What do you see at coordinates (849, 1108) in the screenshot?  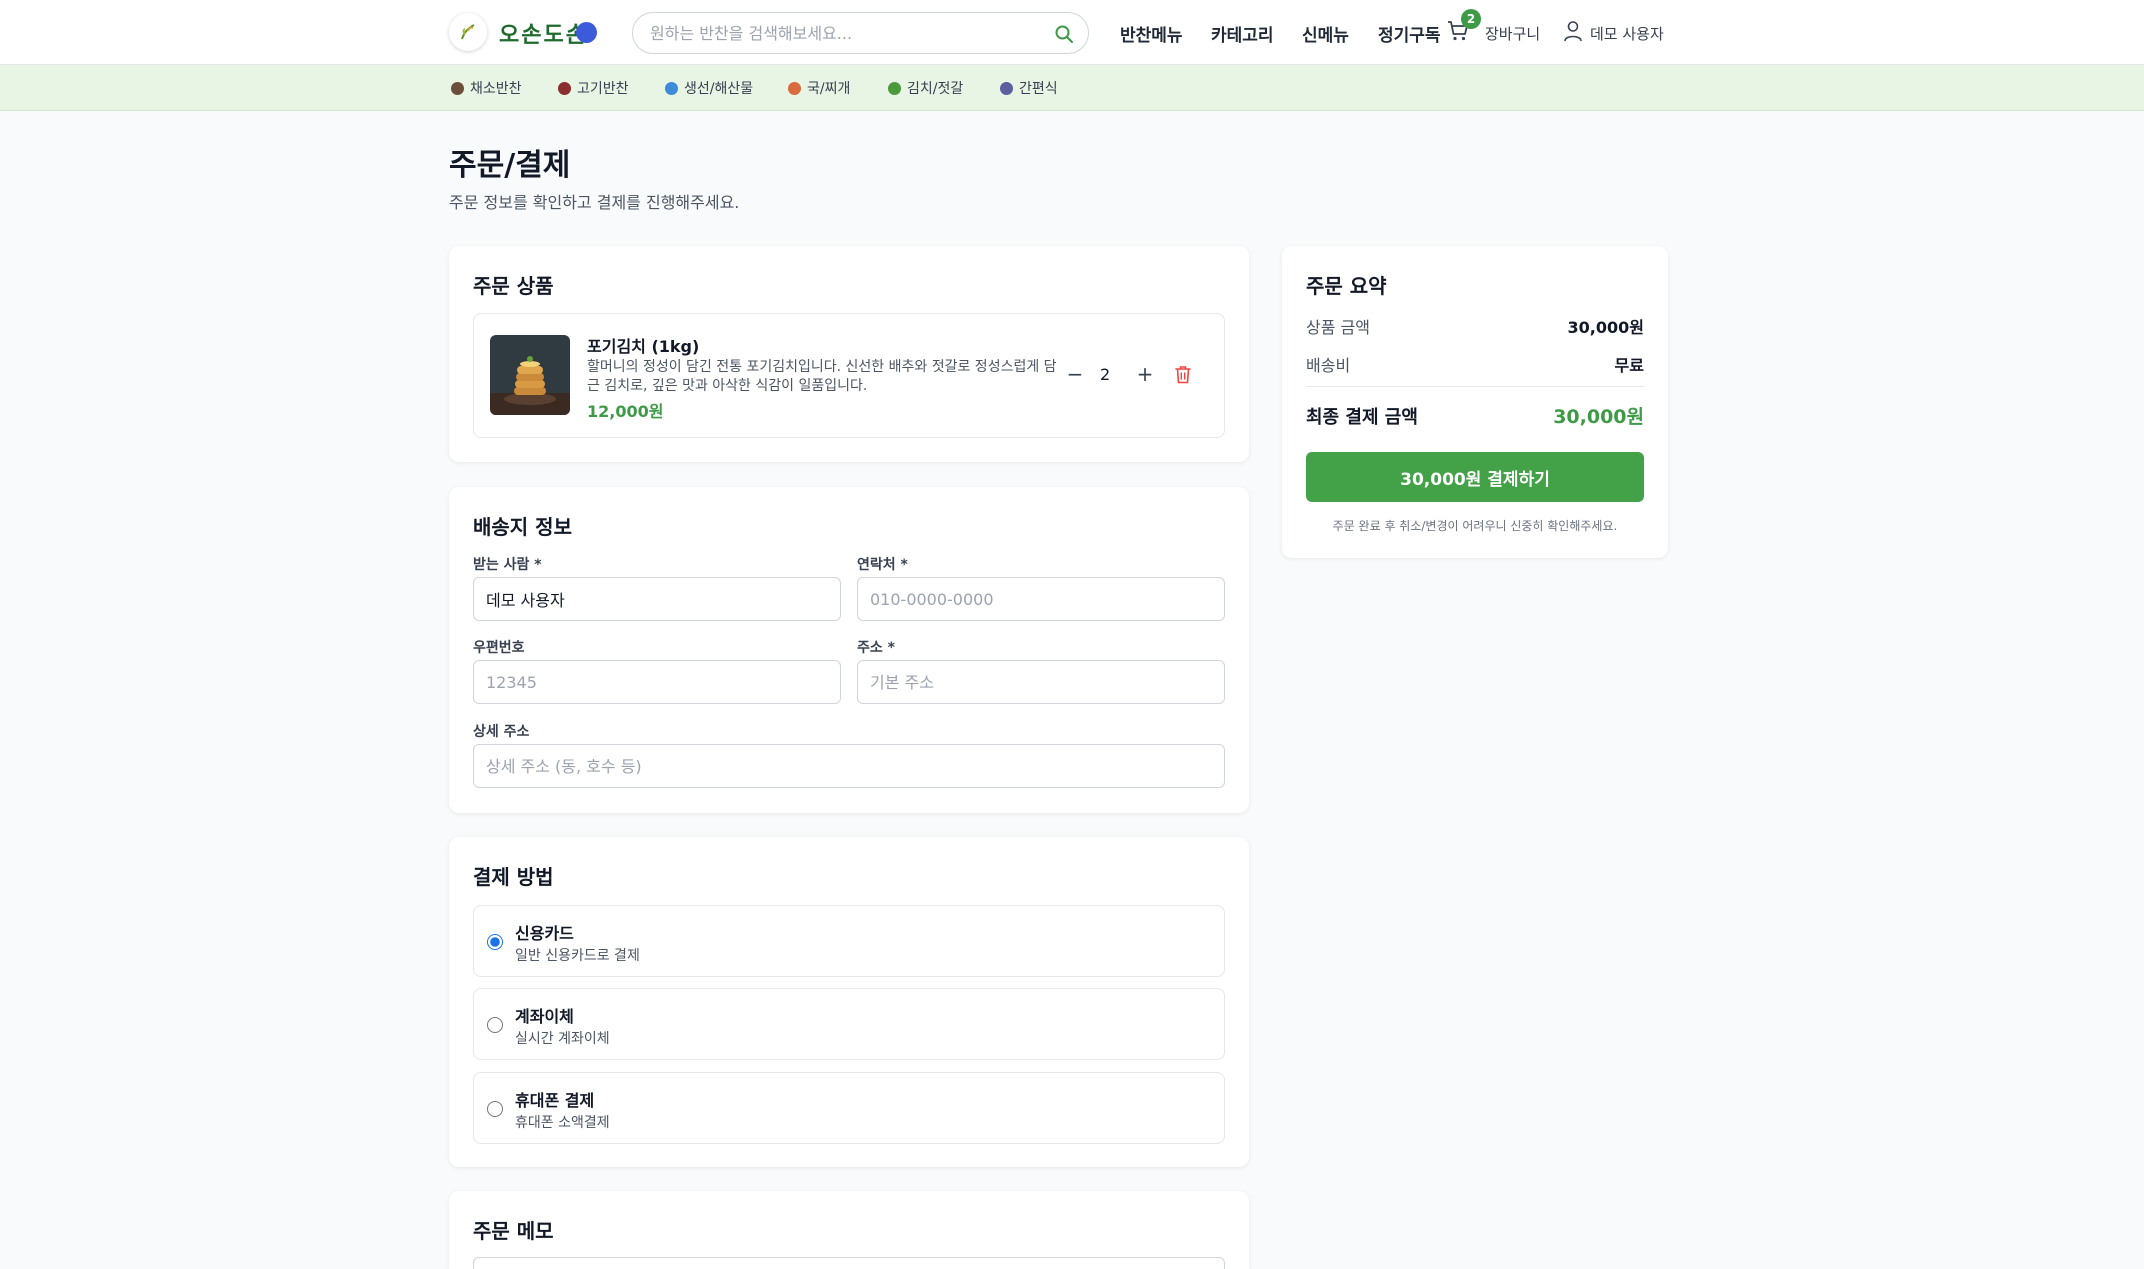 I see `payment-option-phone: 휴대폰 결제 휴대폰 소액결제` at bounding box center [849, 1108].